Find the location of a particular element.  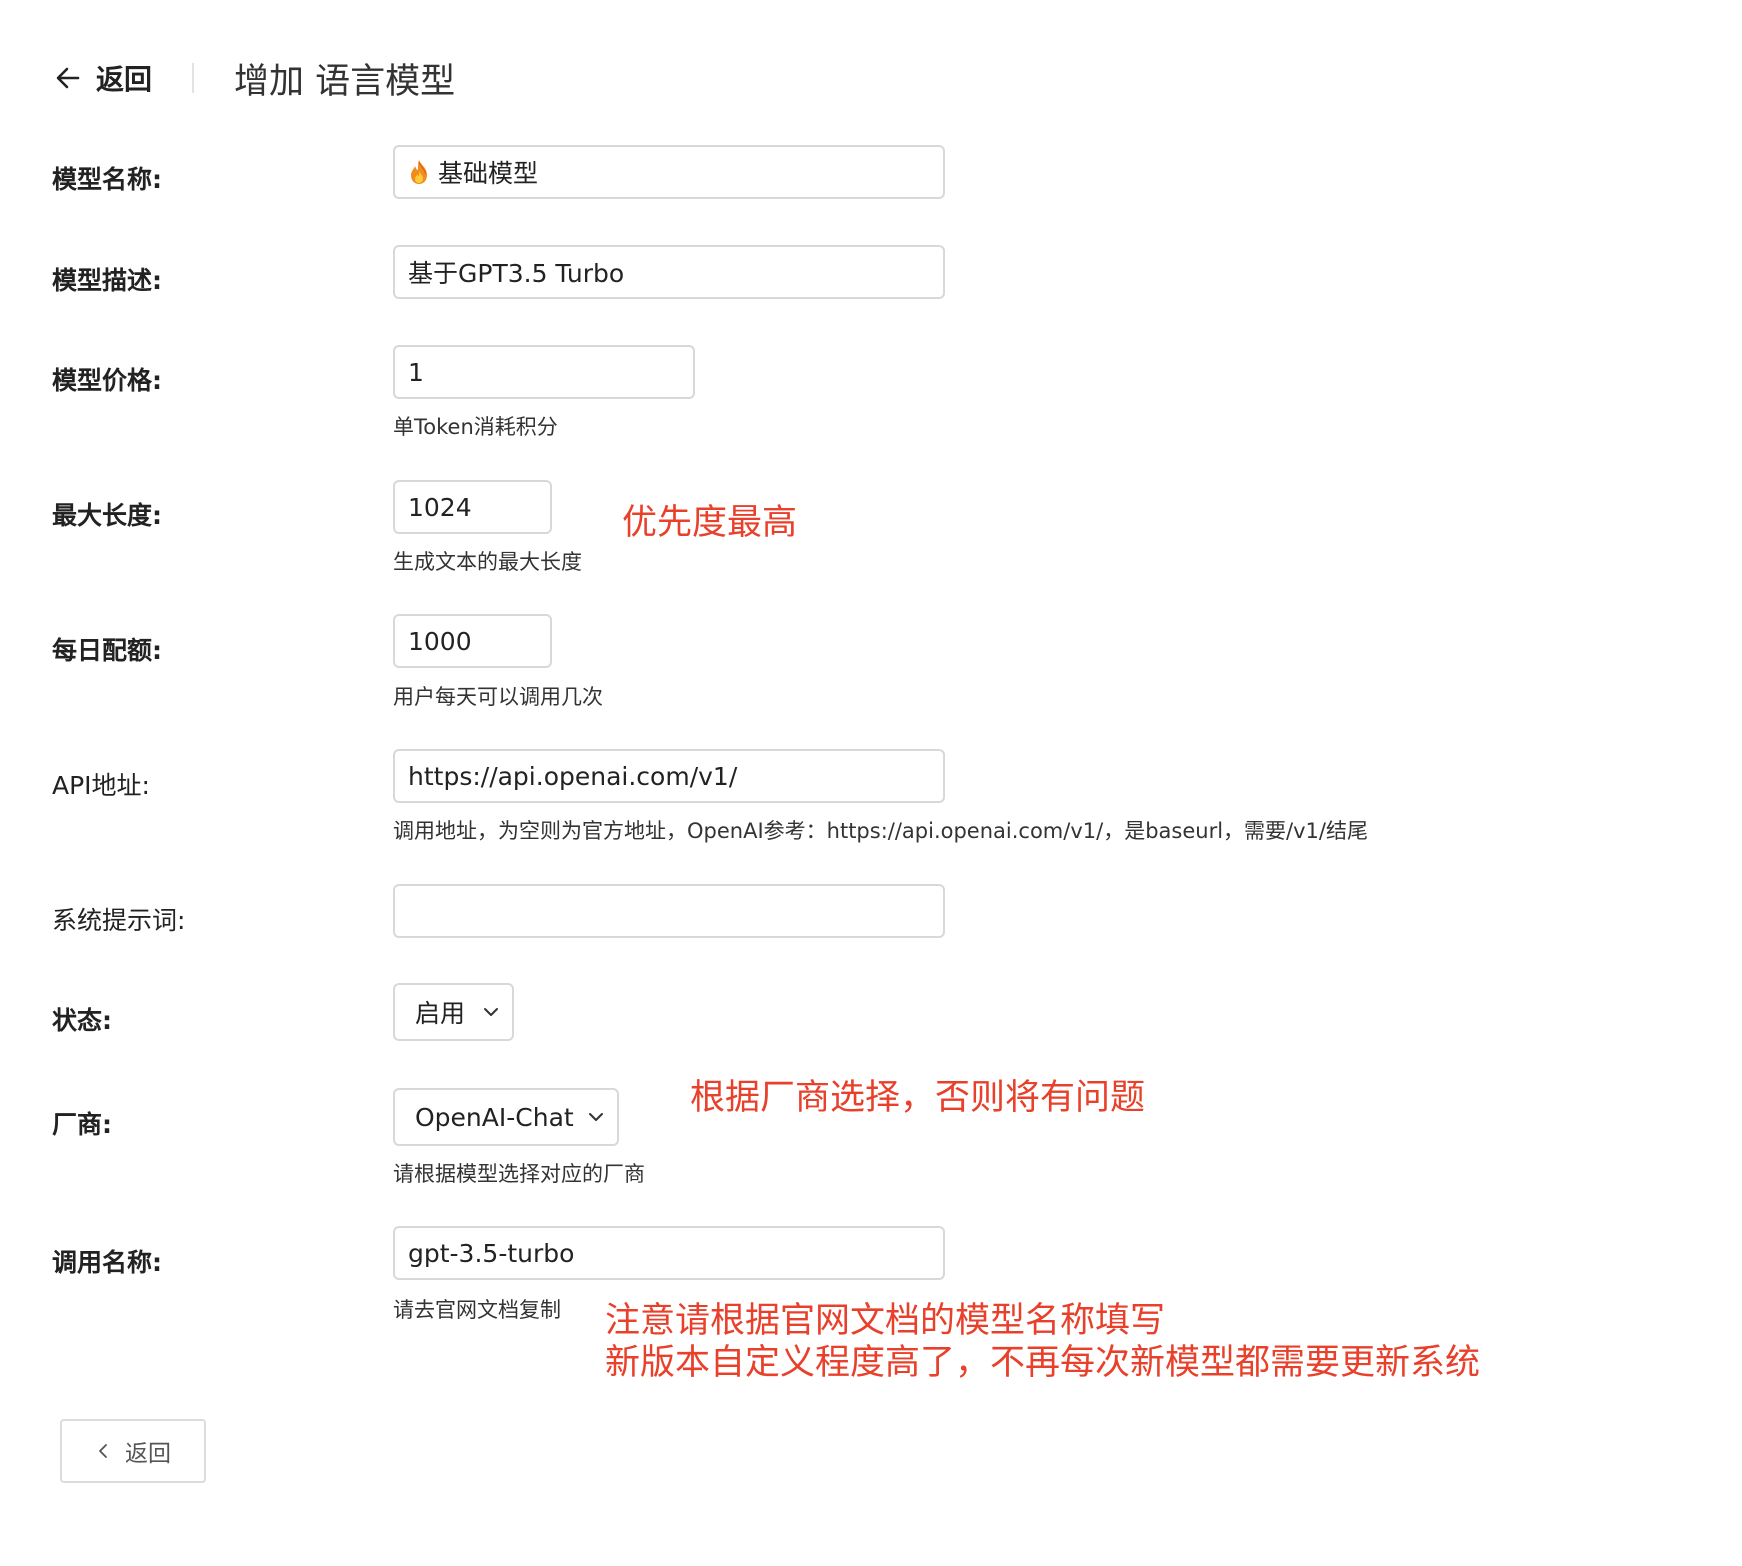

arrow-left-icon is located at coordinates (68, 78).